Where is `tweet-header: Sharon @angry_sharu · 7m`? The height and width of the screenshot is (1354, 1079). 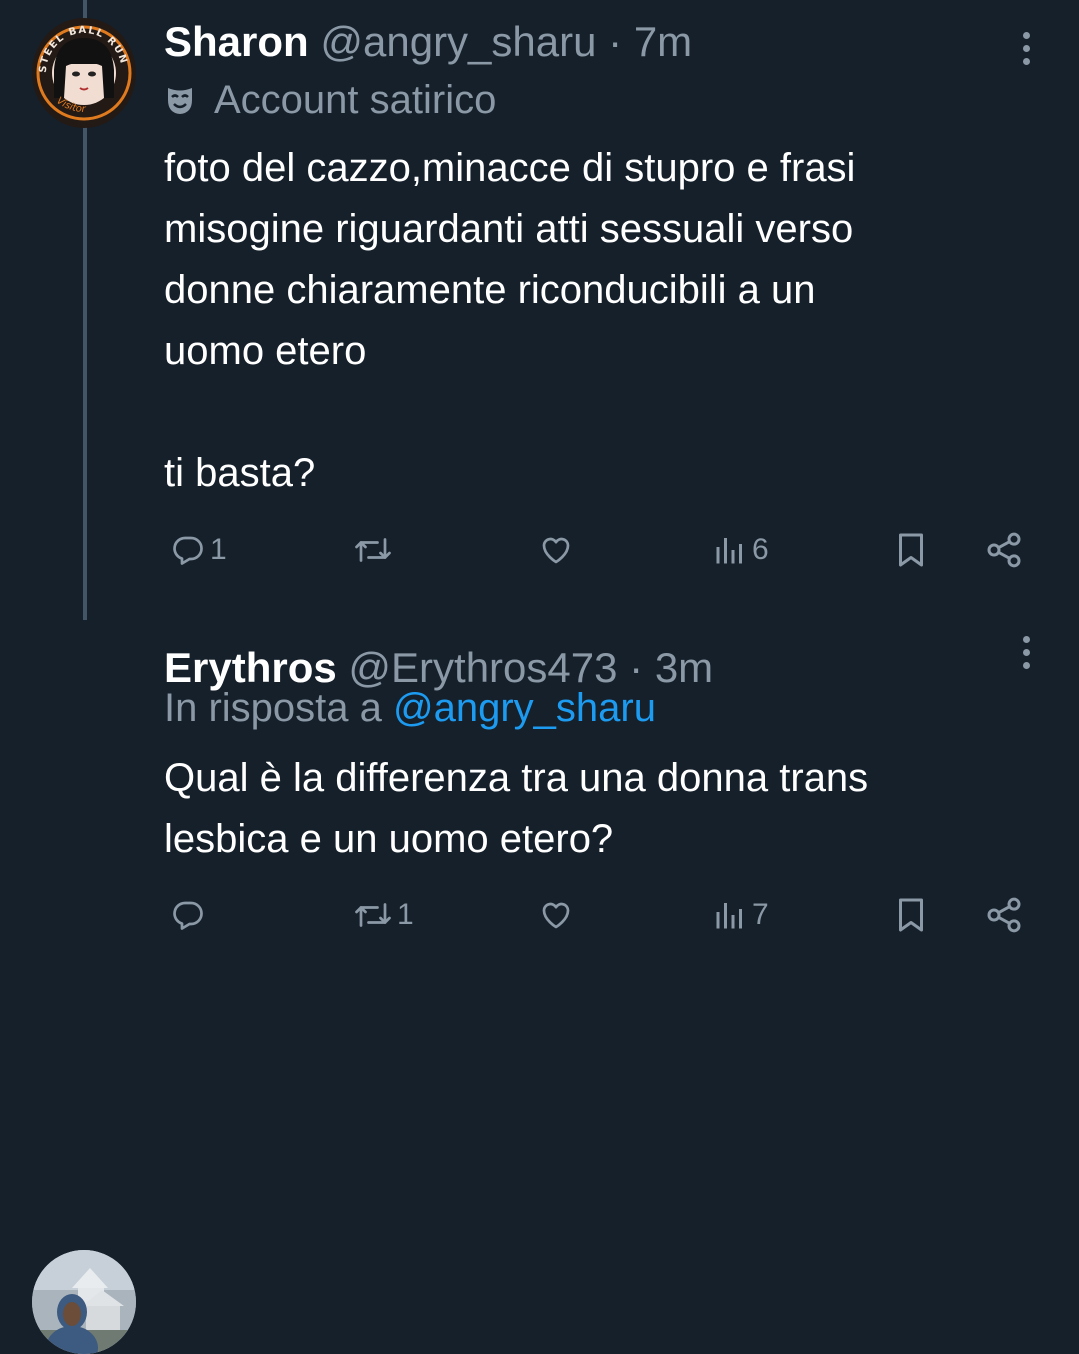
tweet-header: Sharon @angry_sharu · 7m is located at coordinates (428, 42).